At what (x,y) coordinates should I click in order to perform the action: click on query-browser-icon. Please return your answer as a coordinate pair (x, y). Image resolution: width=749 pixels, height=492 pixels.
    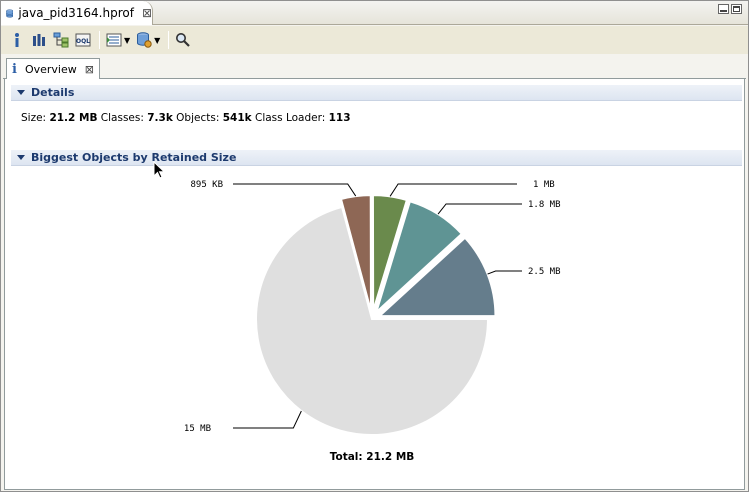
    Looking at the image, I should click on (114, 40).